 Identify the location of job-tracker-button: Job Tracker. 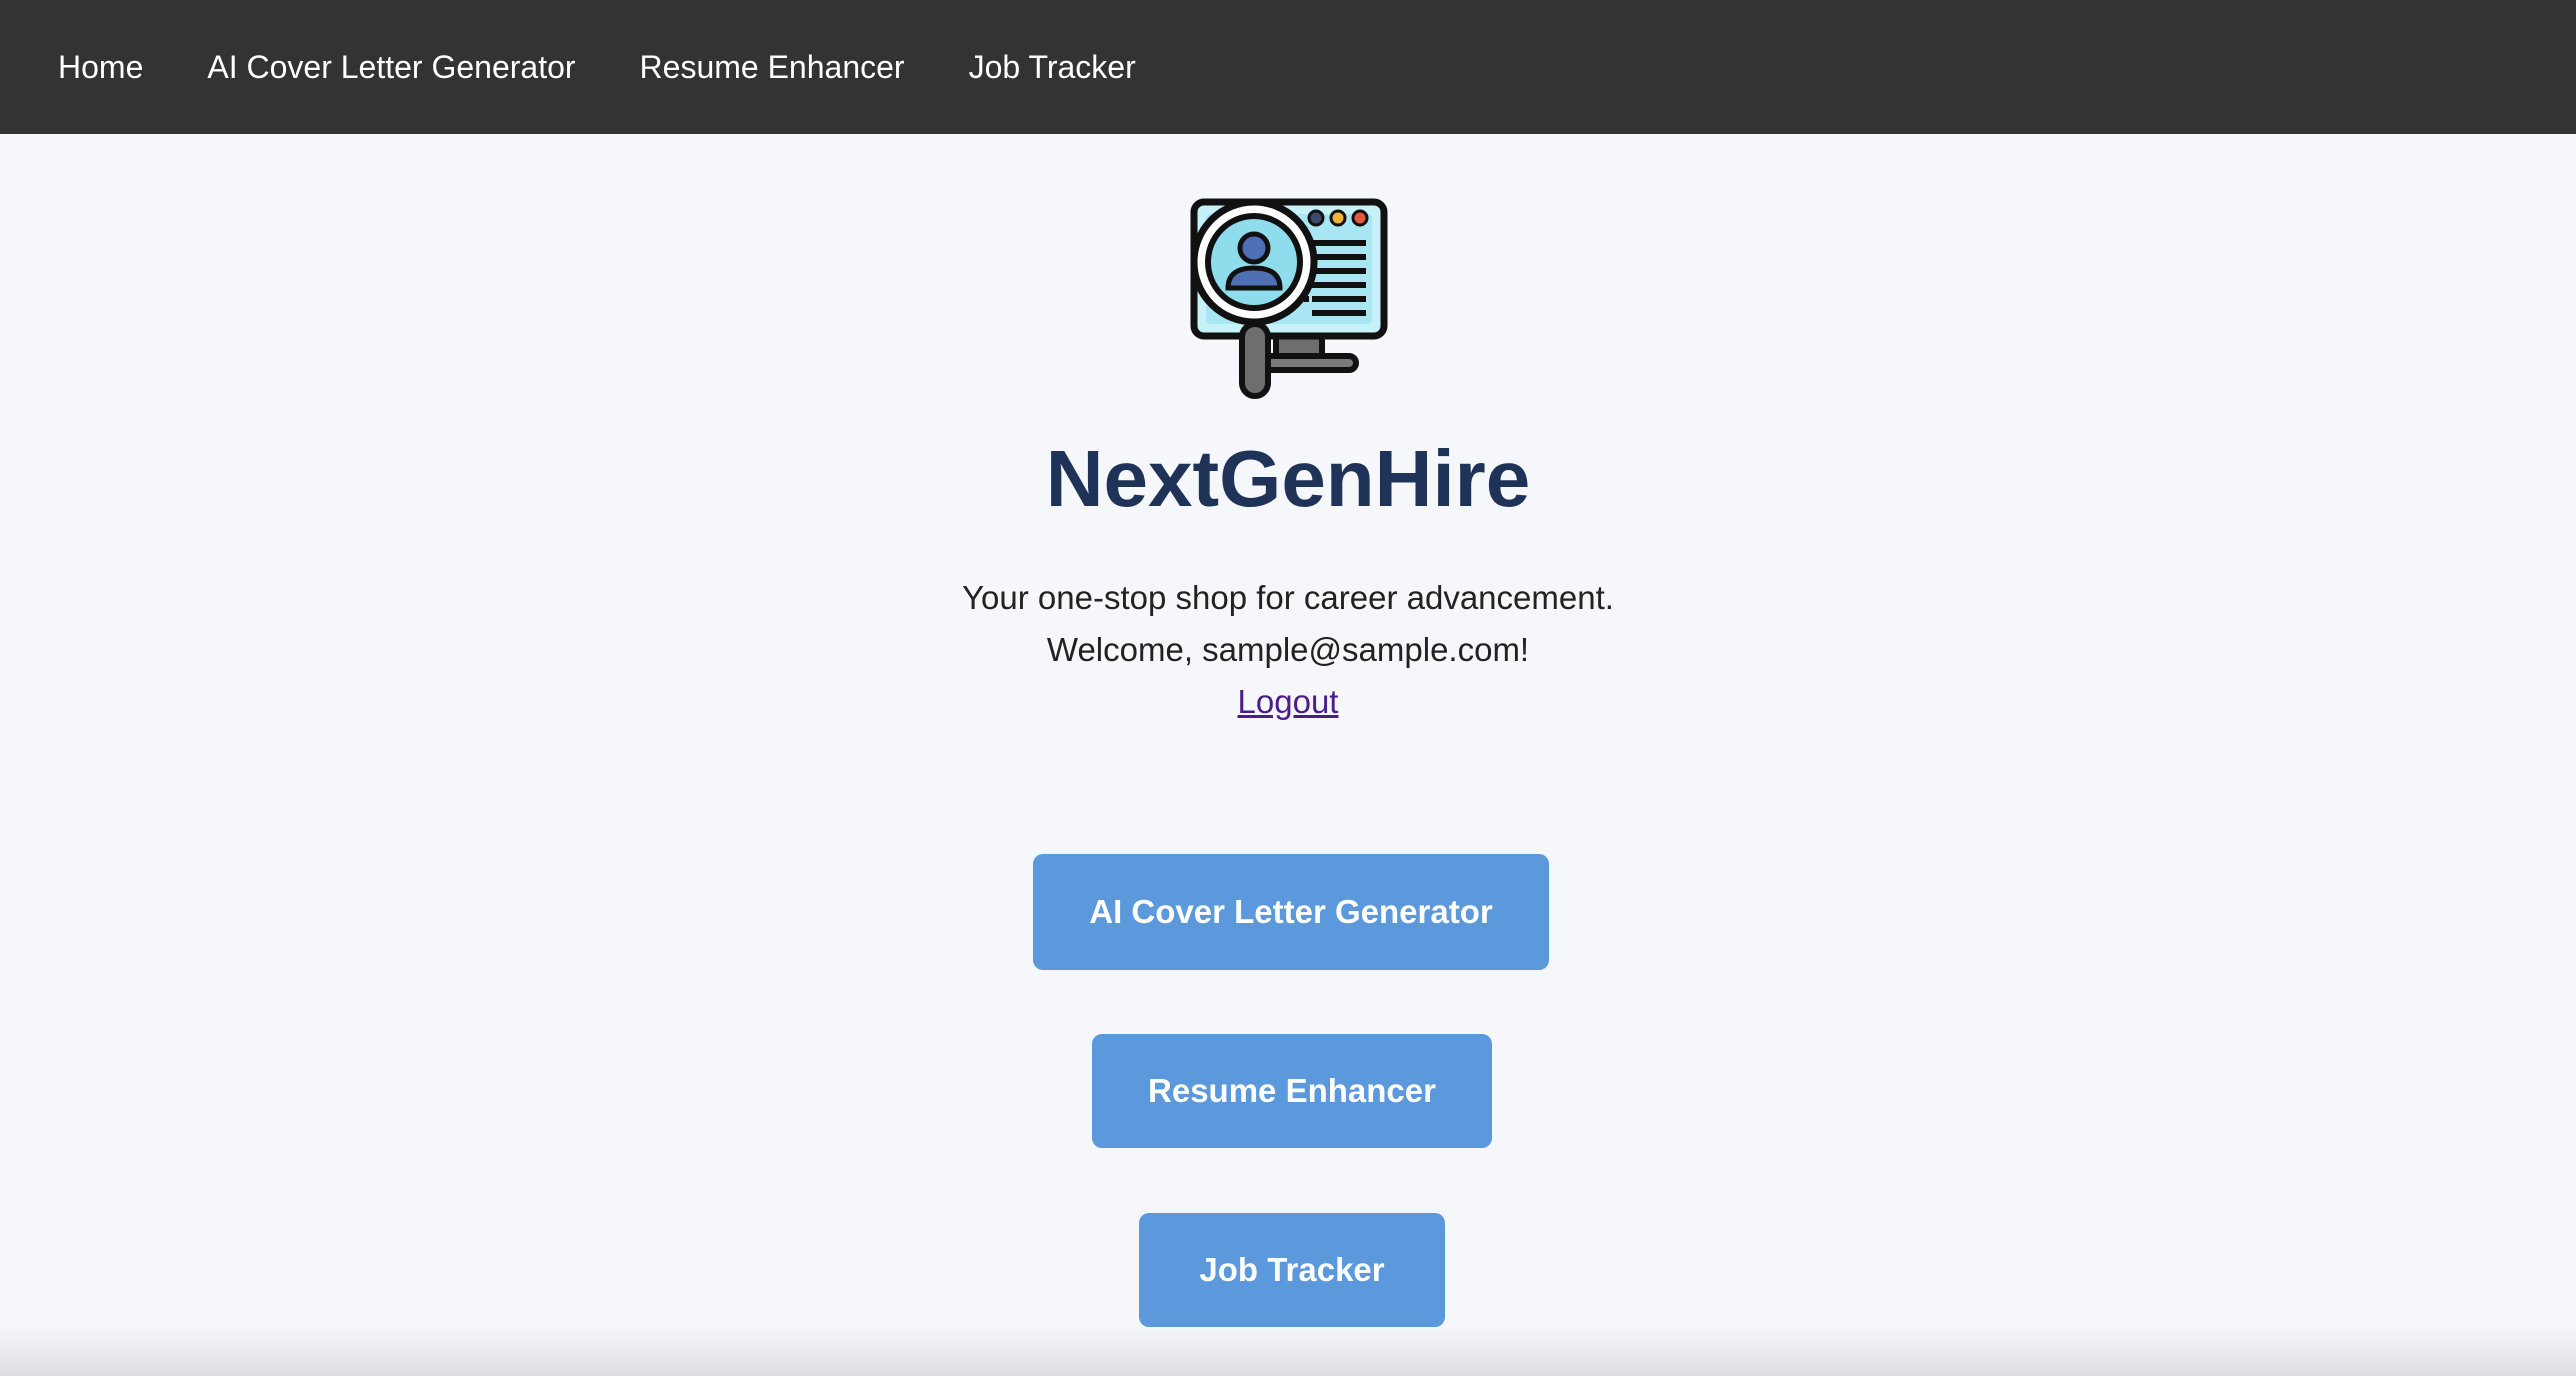
(1292, 1270).